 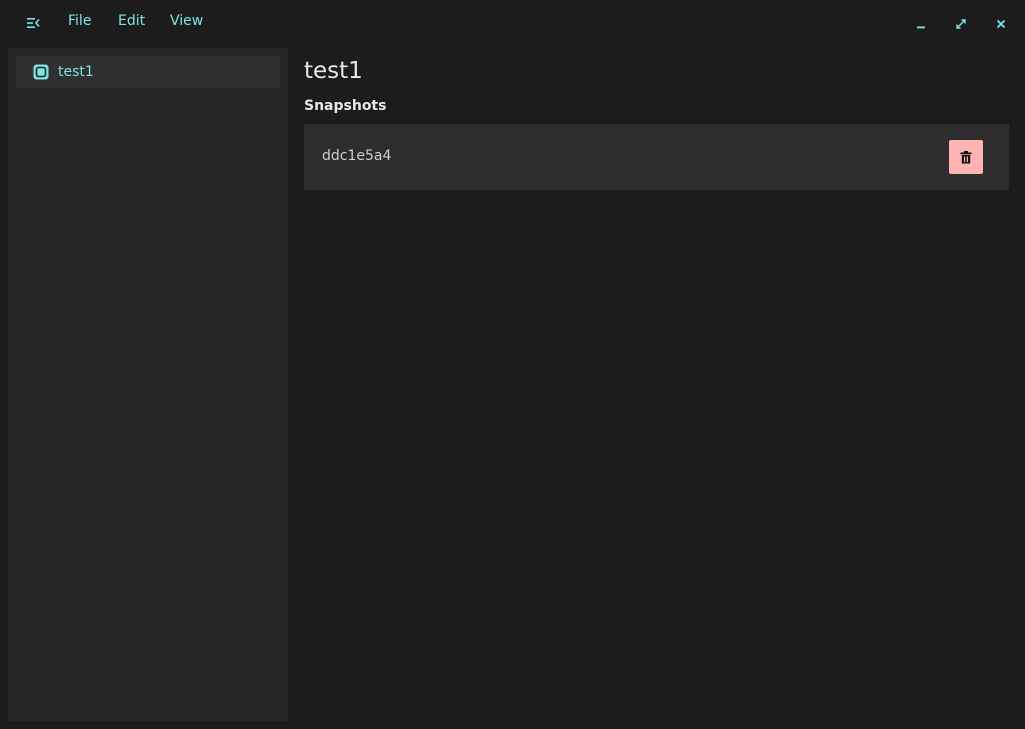 What do you see at coordinates (333, 71) in the screenshot?
I see `page-title: test1` at bounding box center [333, 71].